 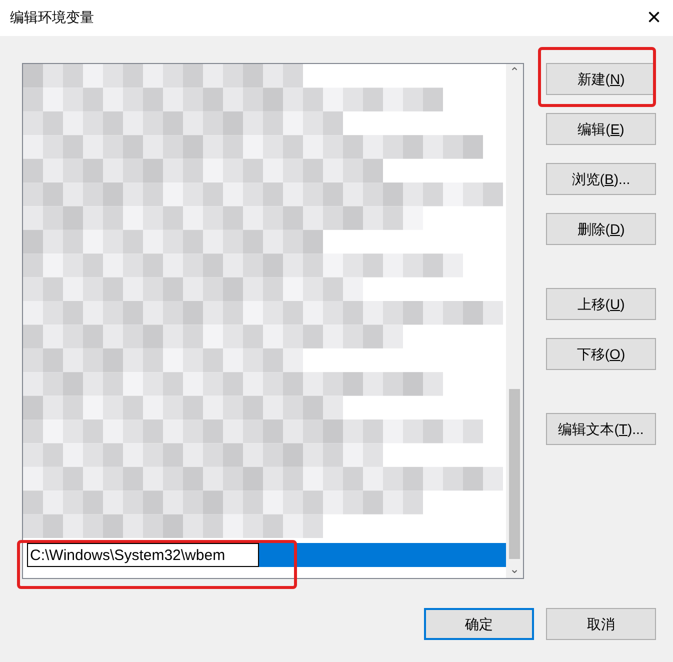 I want to click on dialog-button: 编辑(E), so click(x=601, y=129).